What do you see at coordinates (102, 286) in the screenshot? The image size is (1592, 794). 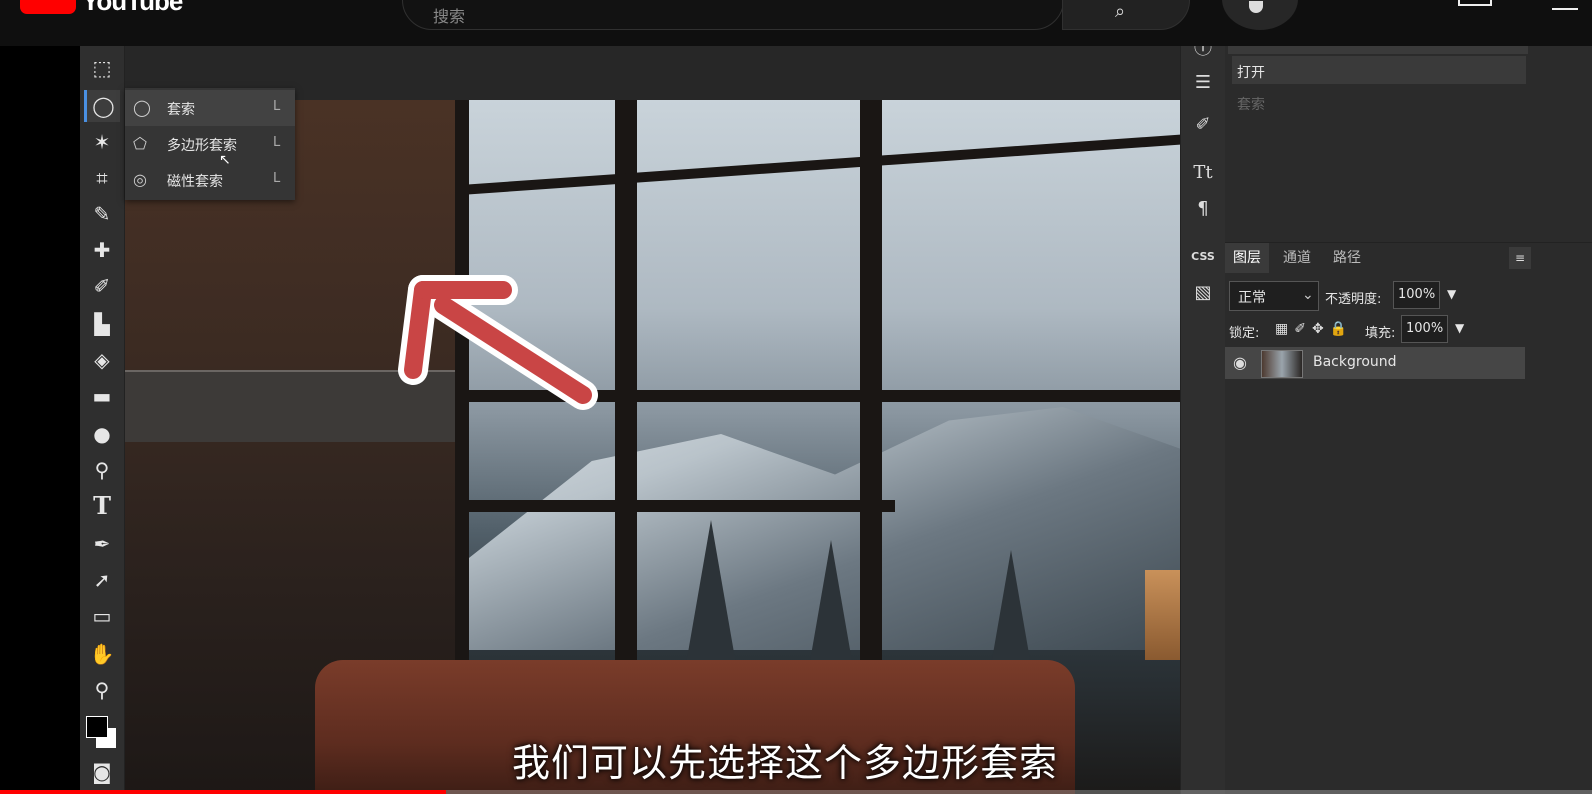 I see `brush-tool: ✐` at bounding box center [102, 286].